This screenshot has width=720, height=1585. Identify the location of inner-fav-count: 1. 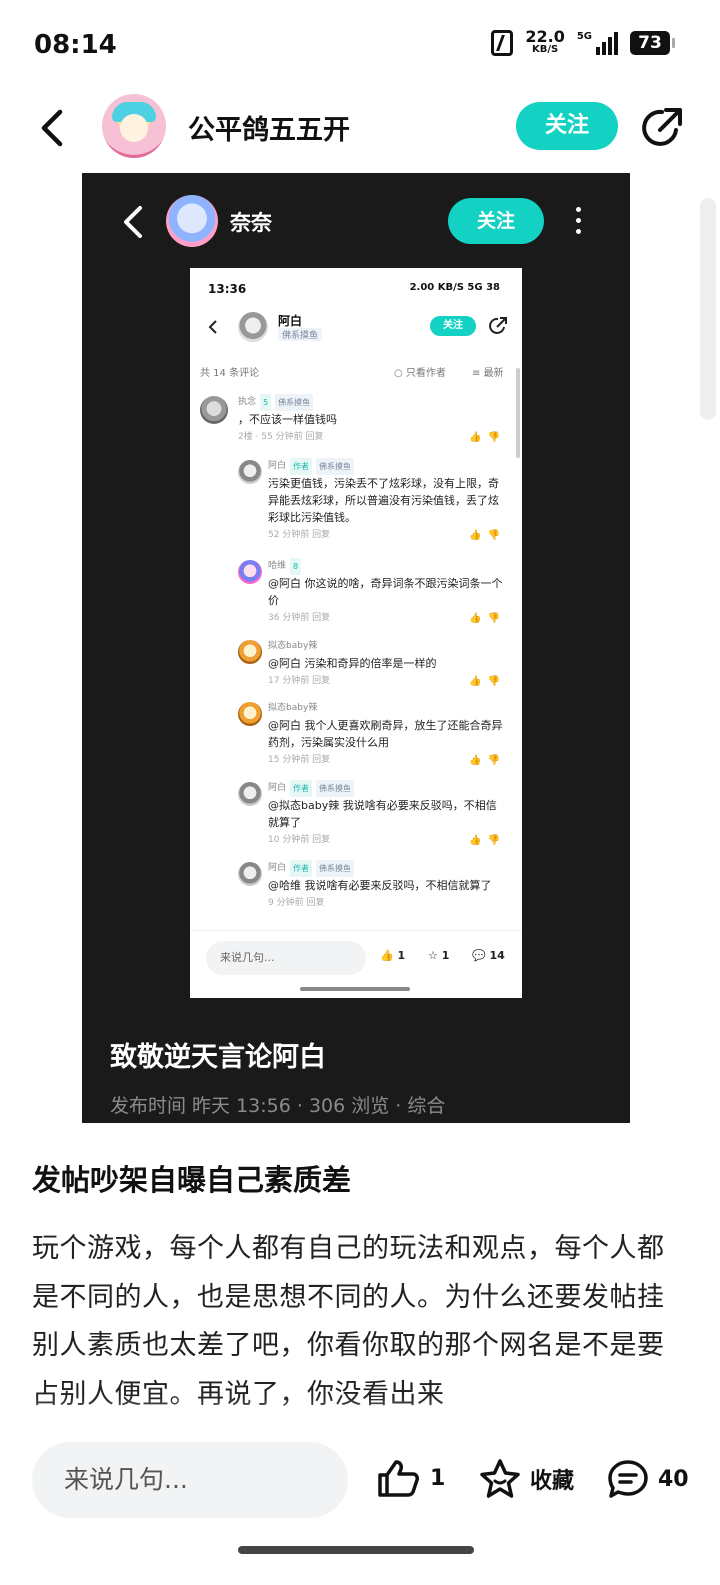
(445, 955).